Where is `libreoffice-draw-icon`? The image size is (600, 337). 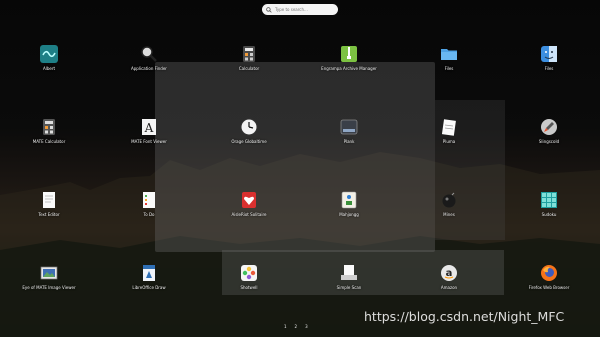 libreoffice-draw-icon is located at coordinates (149, 273).